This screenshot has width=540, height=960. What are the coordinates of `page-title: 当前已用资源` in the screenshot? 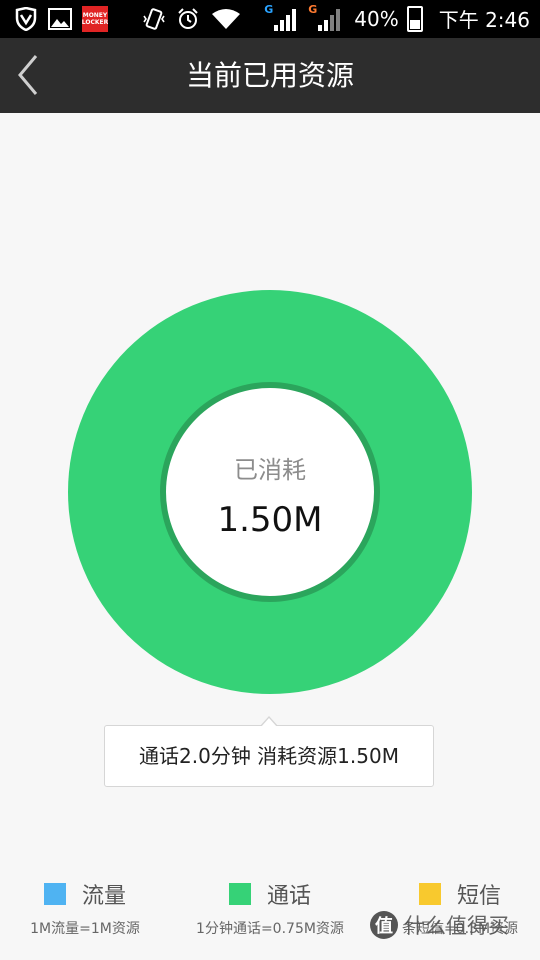 It's located at (269, 75).